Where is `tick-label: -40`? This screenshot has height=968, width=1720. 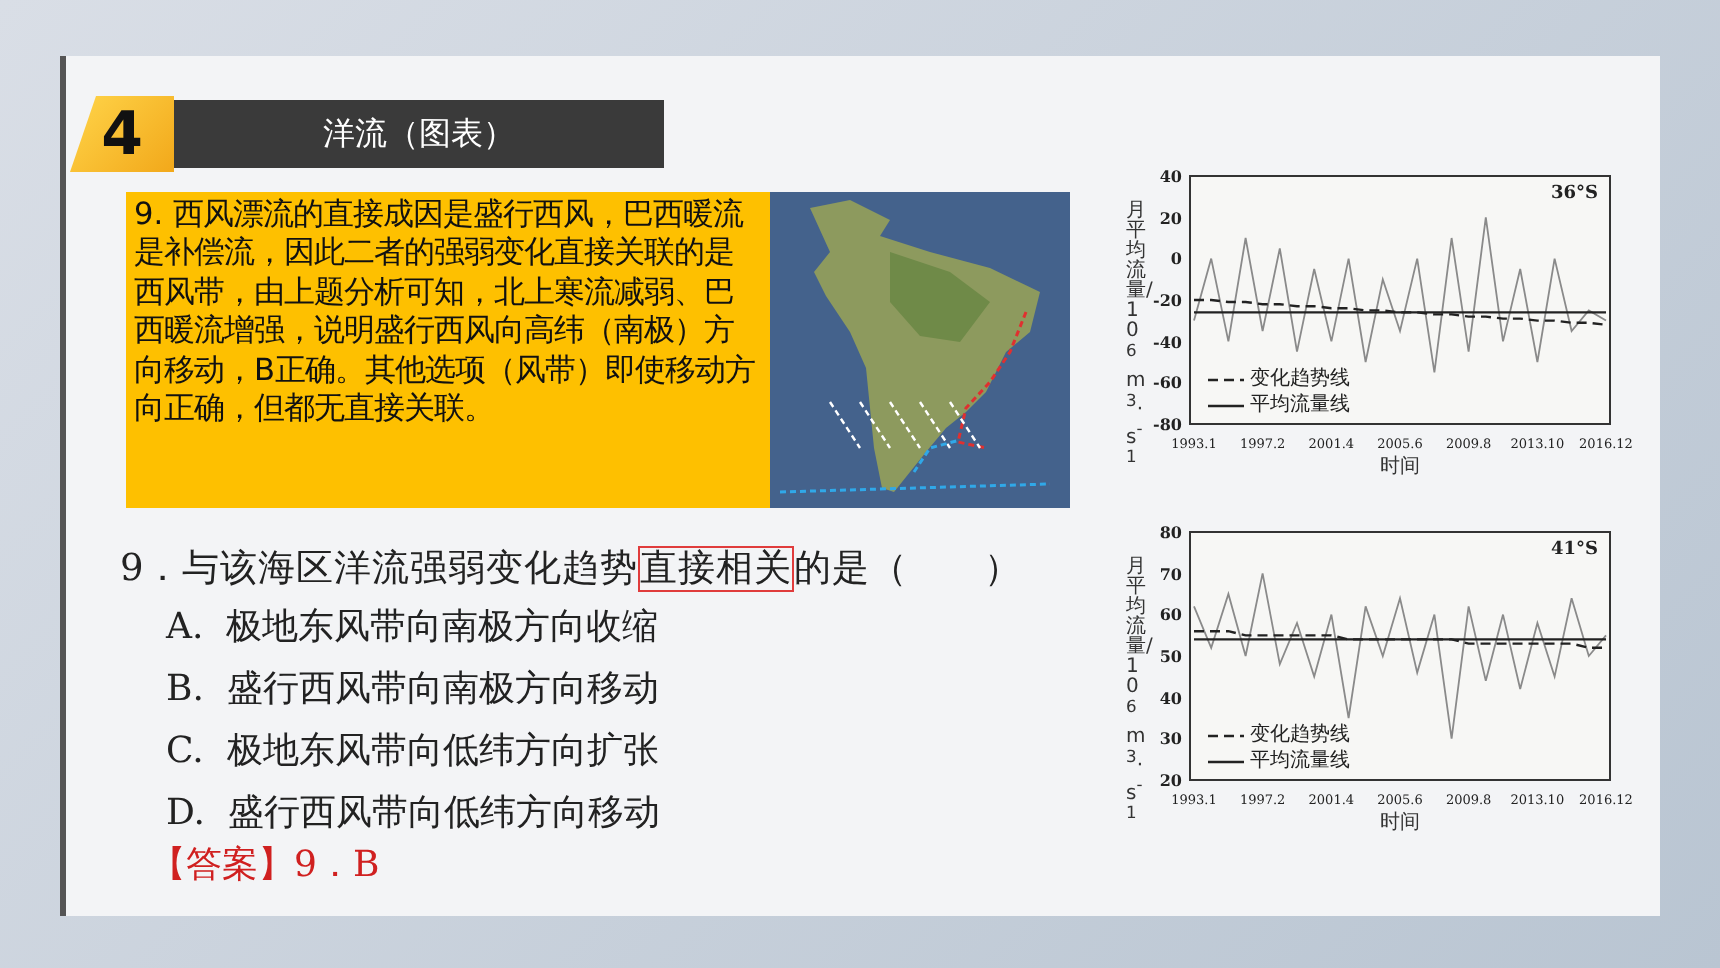
tick-label: -40 is located at coordinates (1167, 341).